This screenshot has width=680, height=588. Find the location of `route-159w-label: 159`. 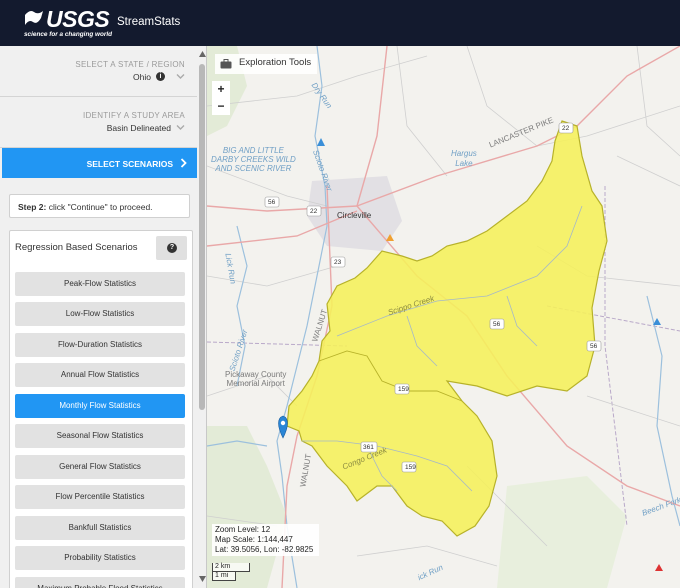

route-159w-label: 159 is located at coordinates (410, 467).